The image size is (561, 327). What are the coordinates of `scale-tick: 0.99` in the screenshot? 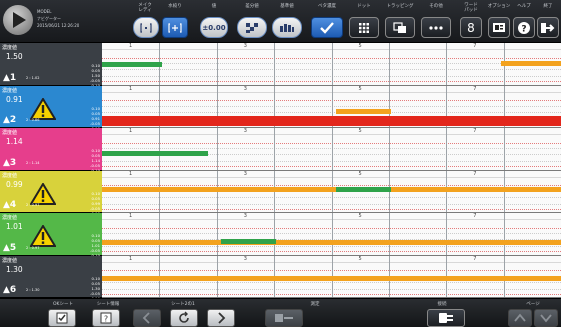 It's located at (95, 203).